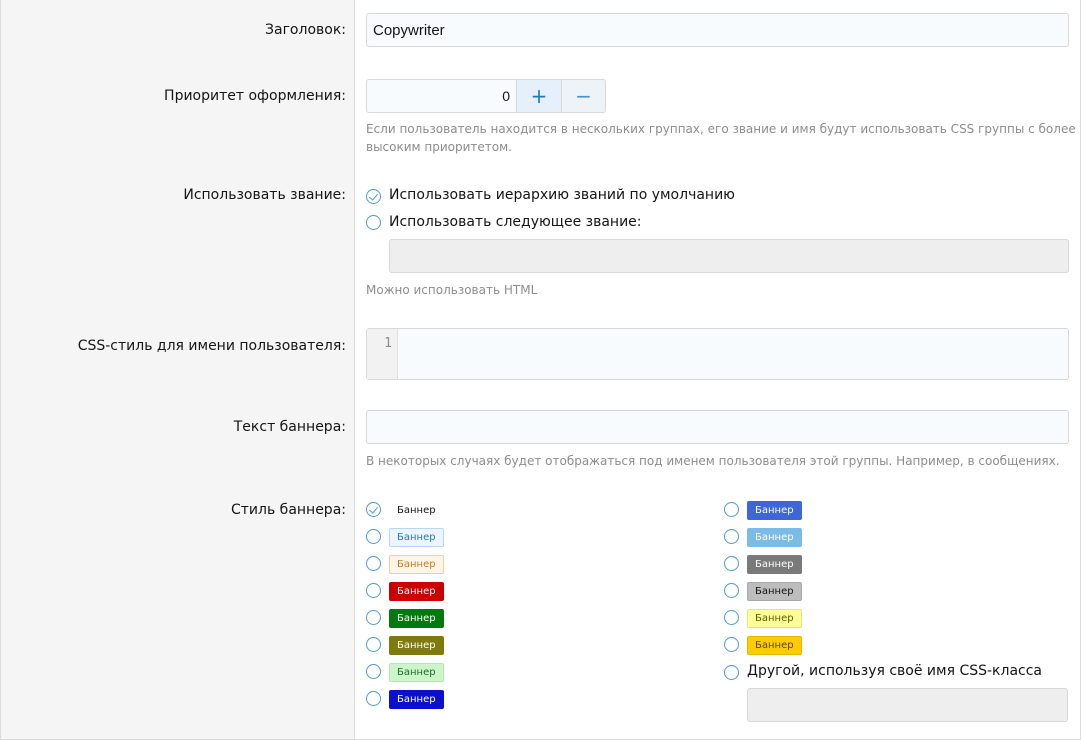  What do you see at coordinates (452, 290) in the screenshot?
I see `rank-hint: Можно использовать HTML` at bounding box center [452, 290].